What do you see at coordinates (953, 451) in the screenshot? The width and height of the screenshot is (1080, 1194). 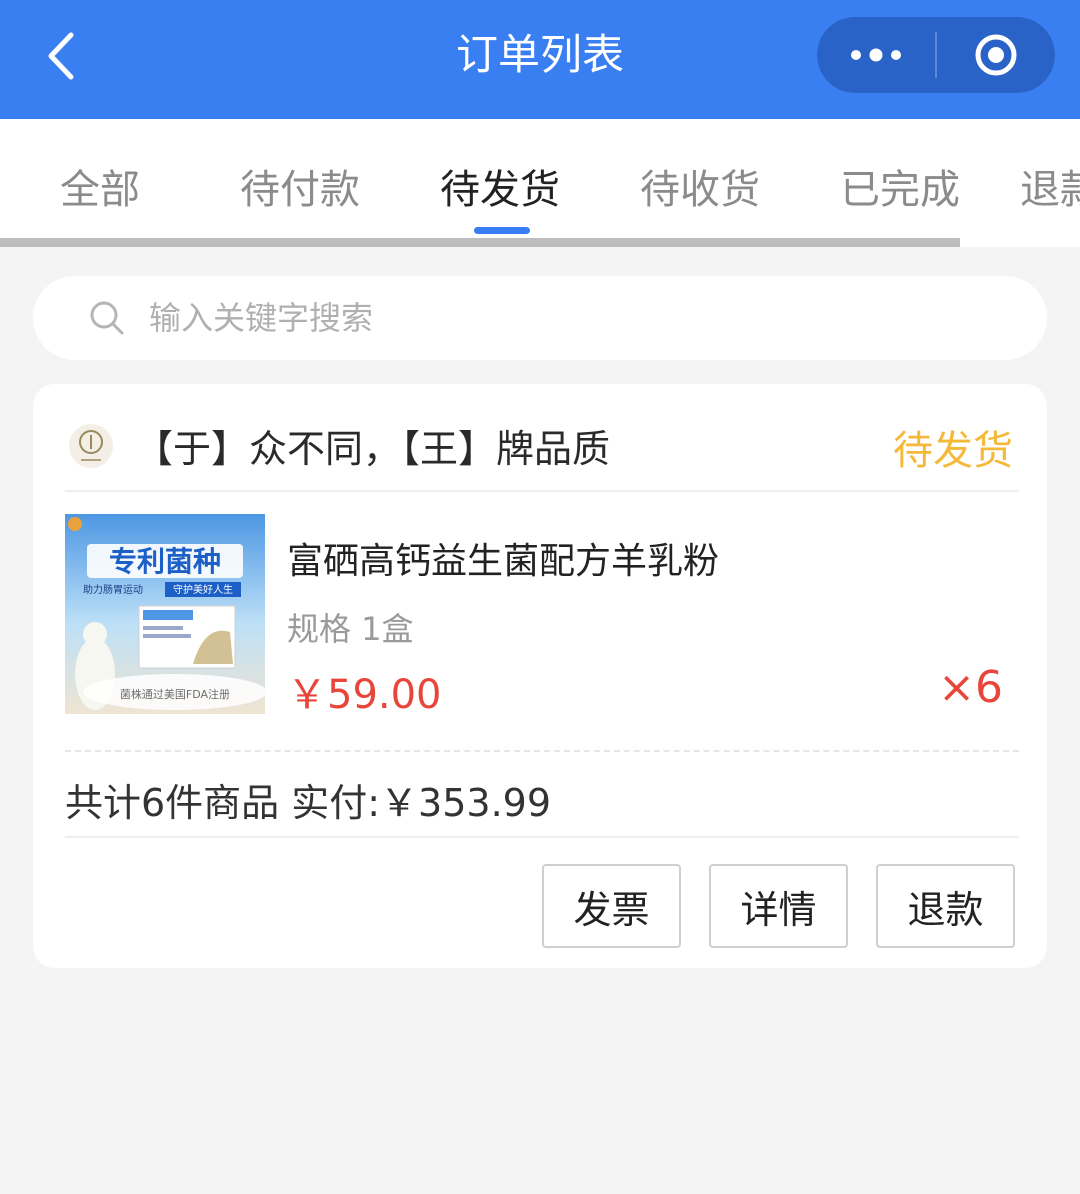 I see `order-status: 待发货` at bounding box center [953, 451].